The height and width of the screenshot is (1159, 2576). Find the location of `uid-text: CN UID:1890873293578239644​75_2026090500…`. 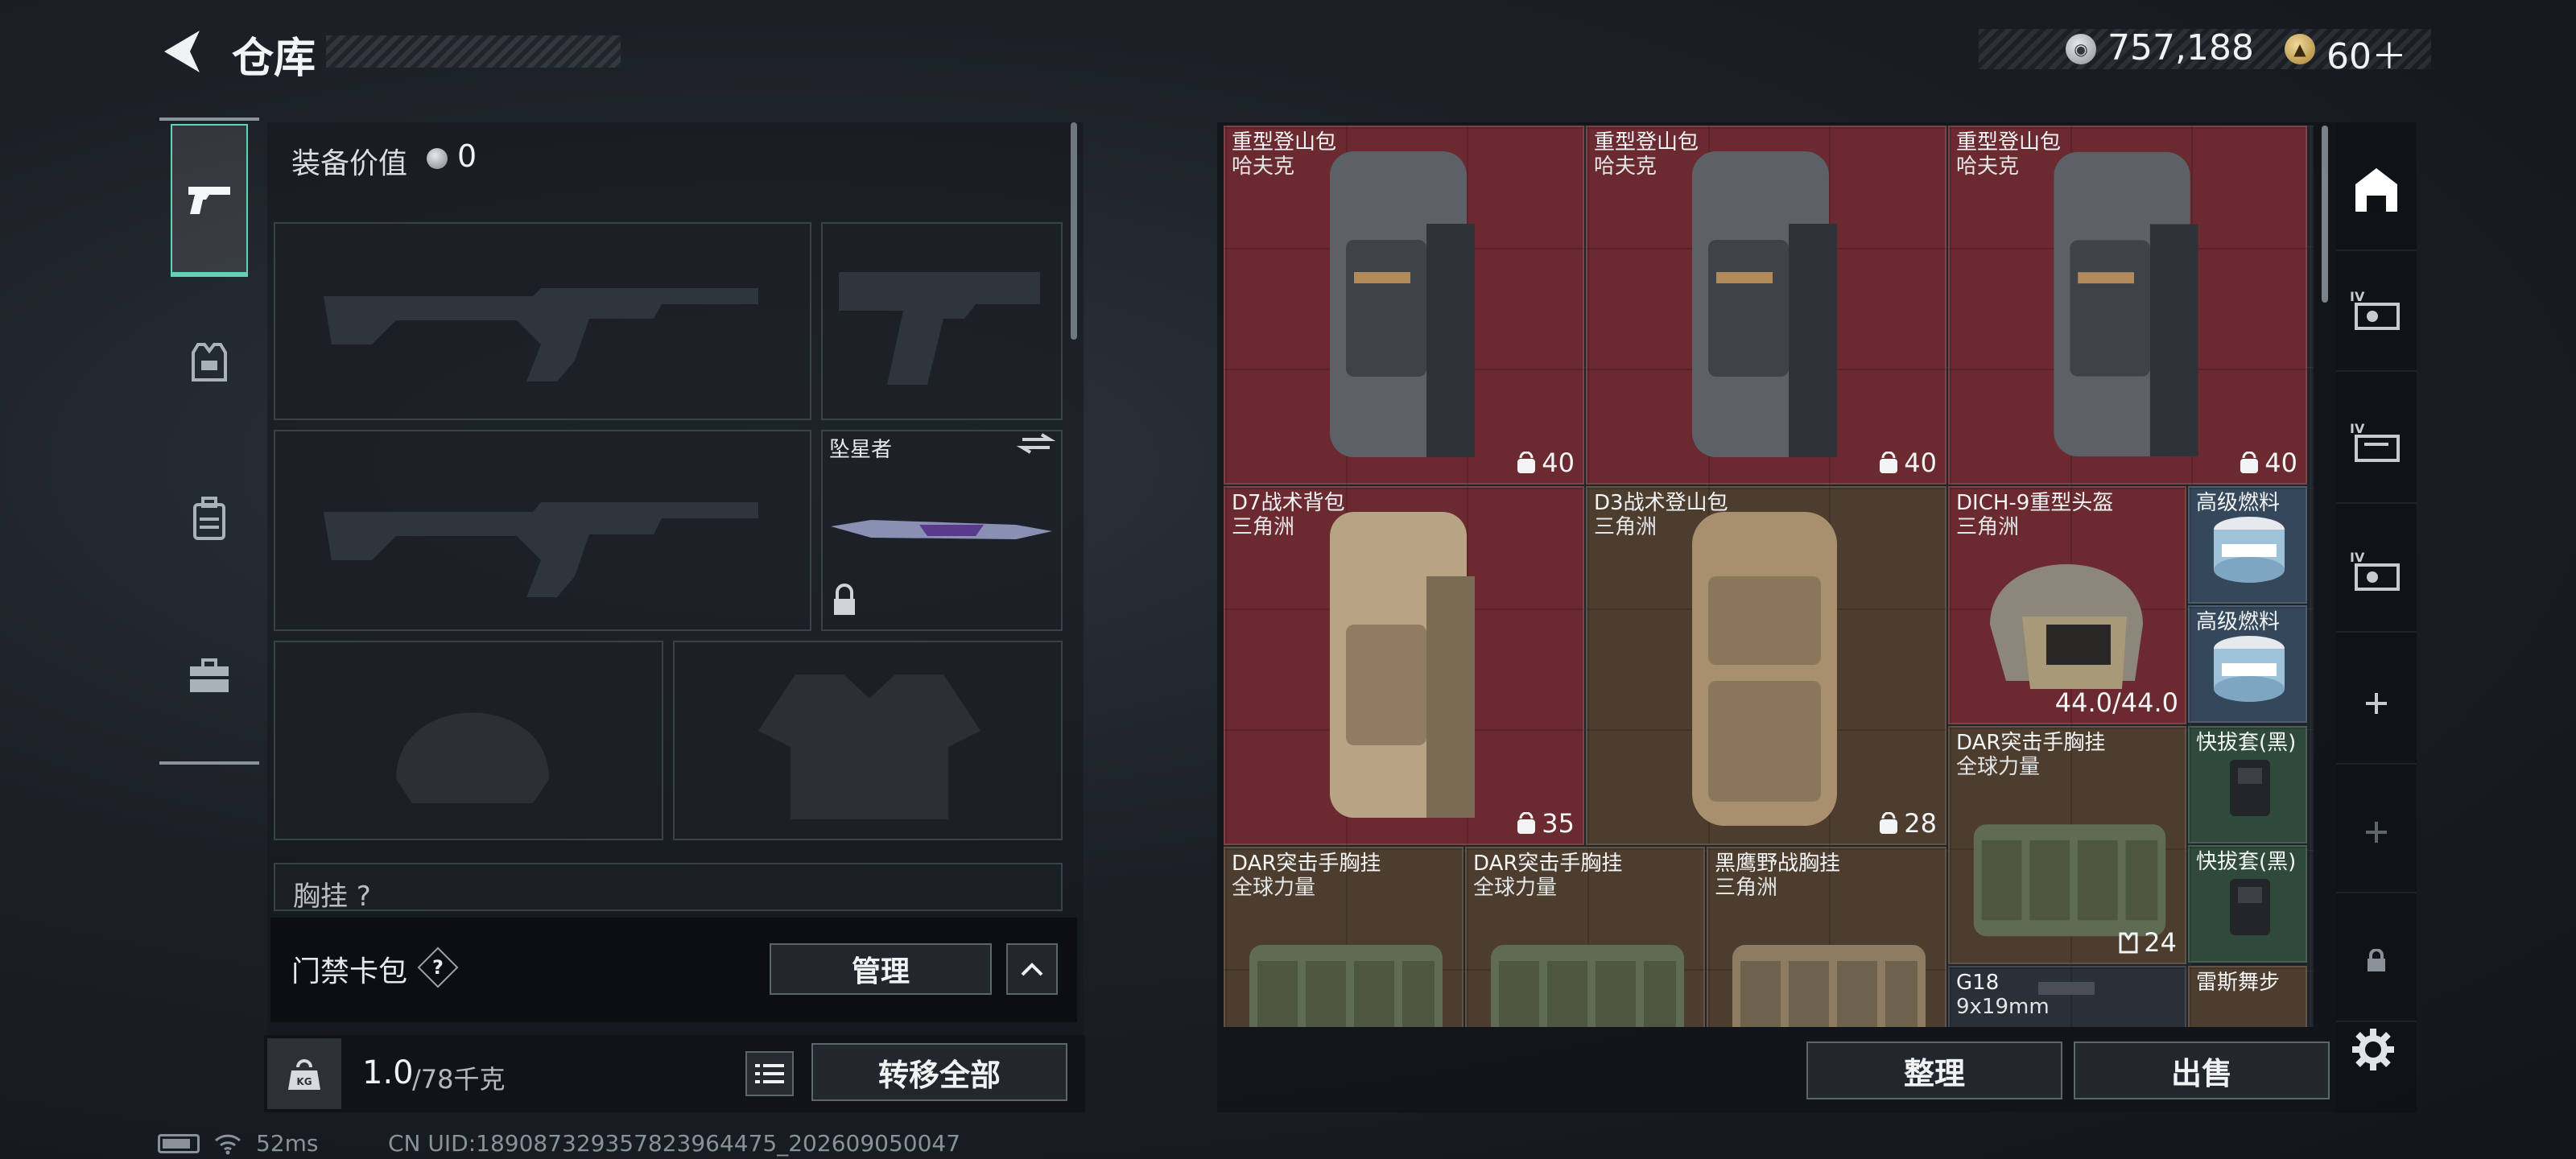

uid-text: CN UID:1890873293578239644​75_2026090500… is located at coordinates (674, 1143).